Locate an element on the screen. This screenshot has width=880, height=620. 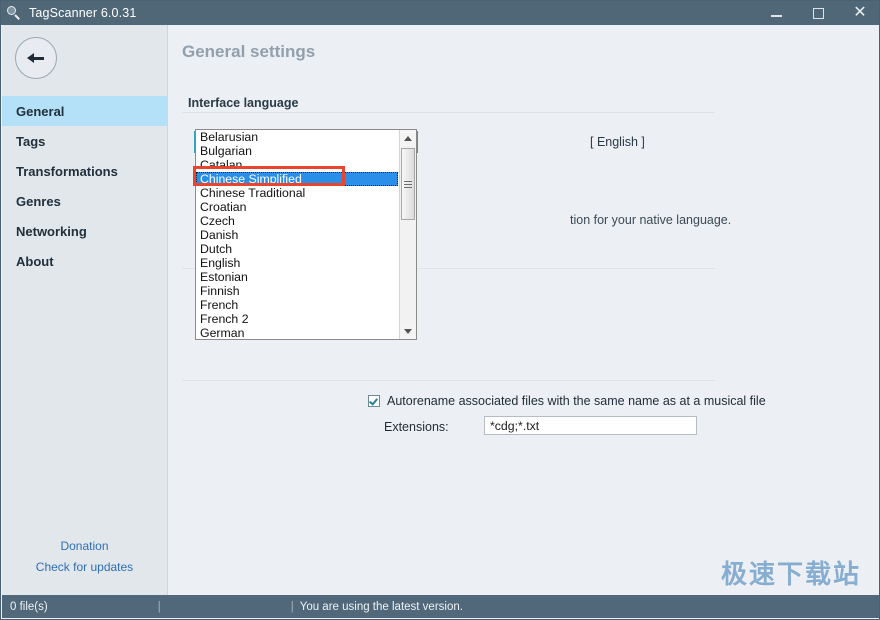
language-code-label: [ English ] is located at coordinates (617, 142).